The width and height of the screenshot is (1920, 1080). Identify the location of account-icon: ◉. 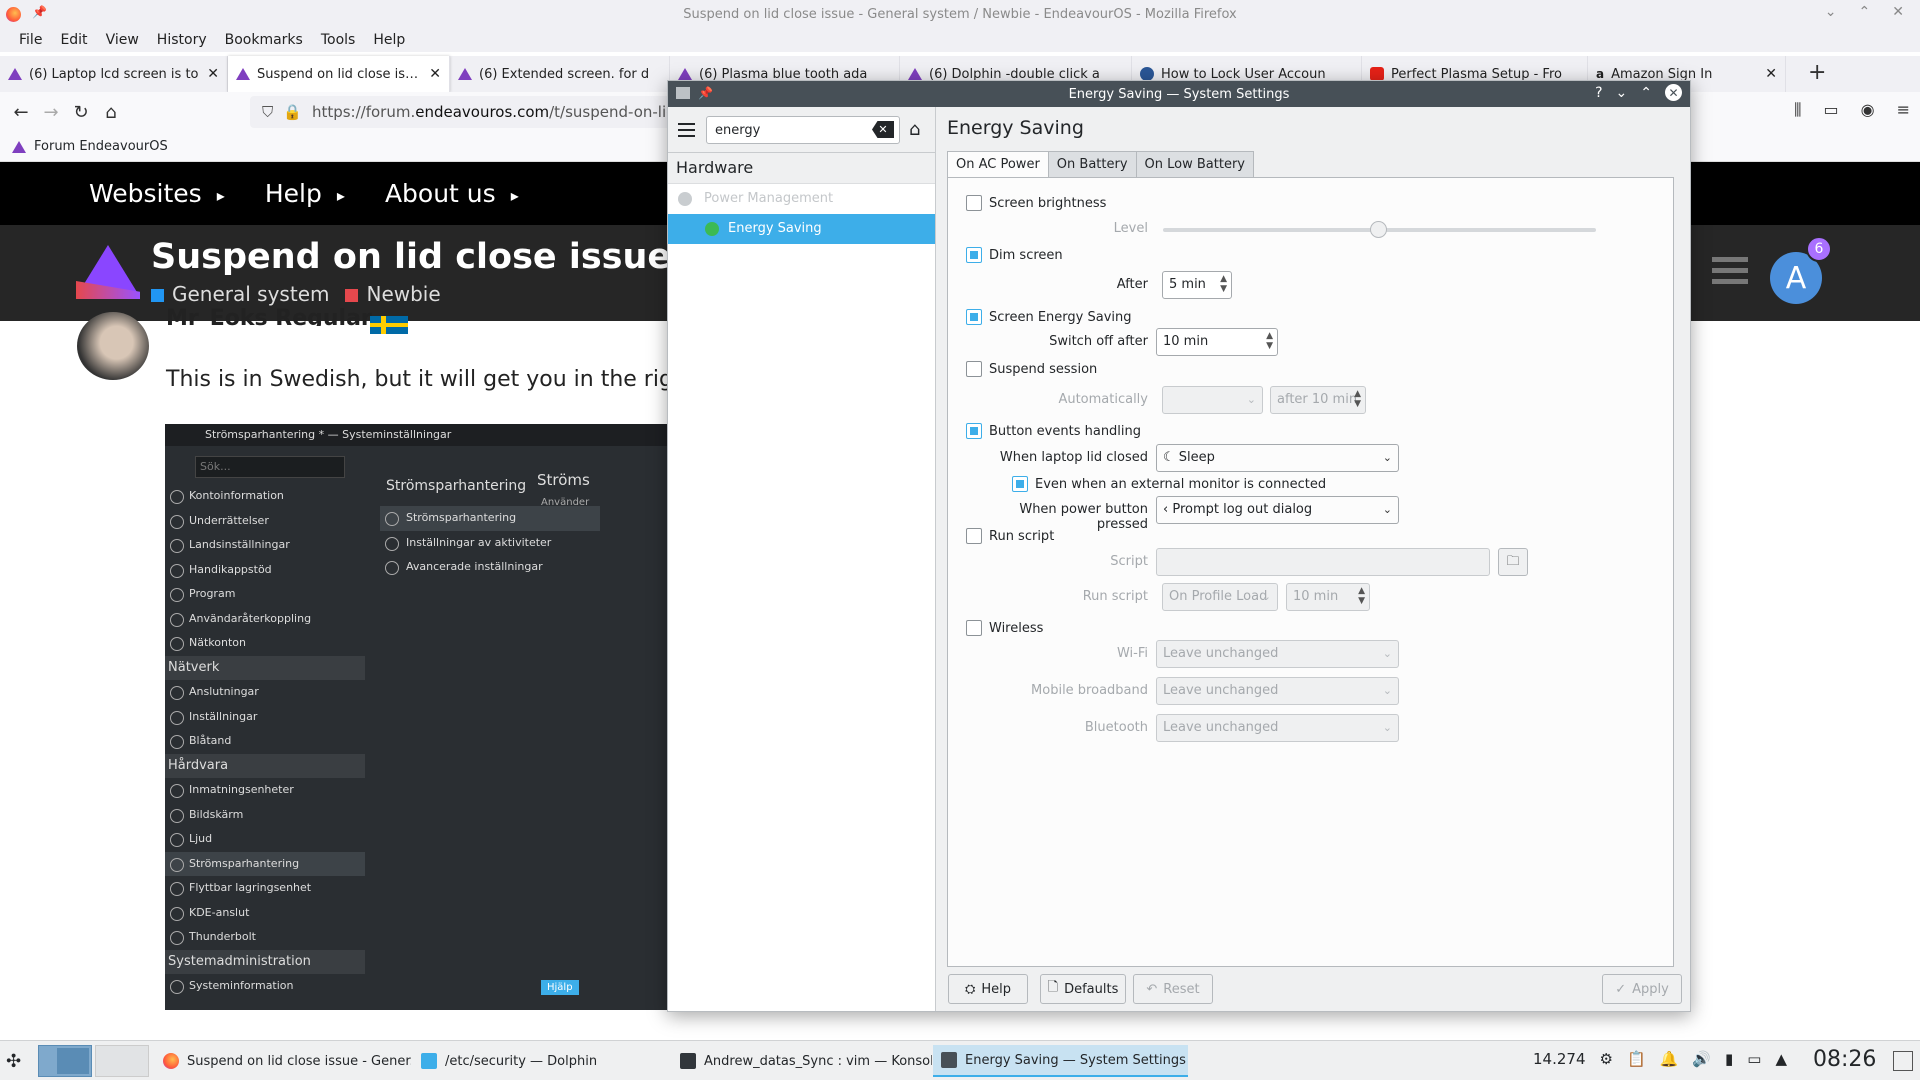
(1868, 110).